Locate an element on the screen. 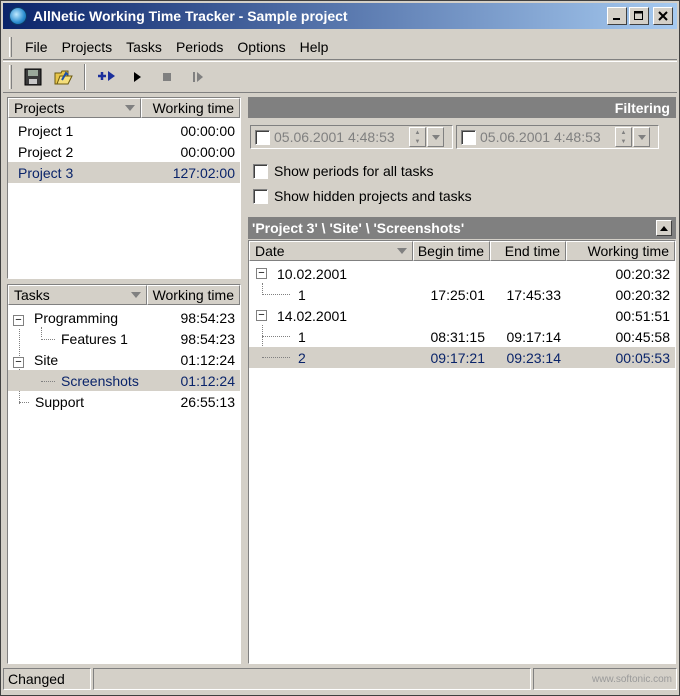 The height and width of the screenshot is (696, 680). date-from-dropdown is located at coordinates (435, 137).